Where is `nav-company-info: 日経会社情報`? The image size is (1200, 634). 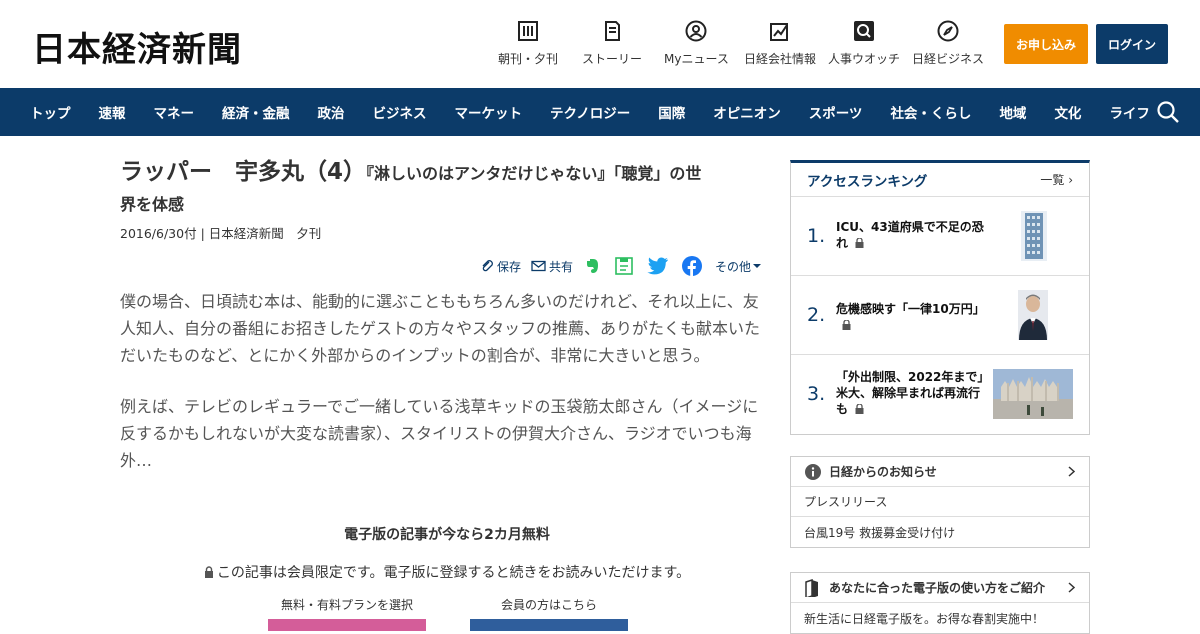 nav-company-info: 日経会社情報 is located at coordinates (780, 43).